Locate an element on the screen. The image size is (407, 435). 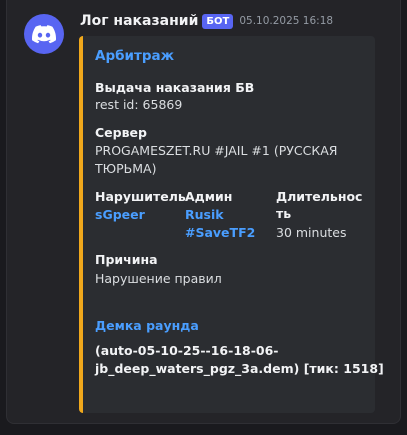
admin-link-line1: Rusik is located at coordinates (204, 215).